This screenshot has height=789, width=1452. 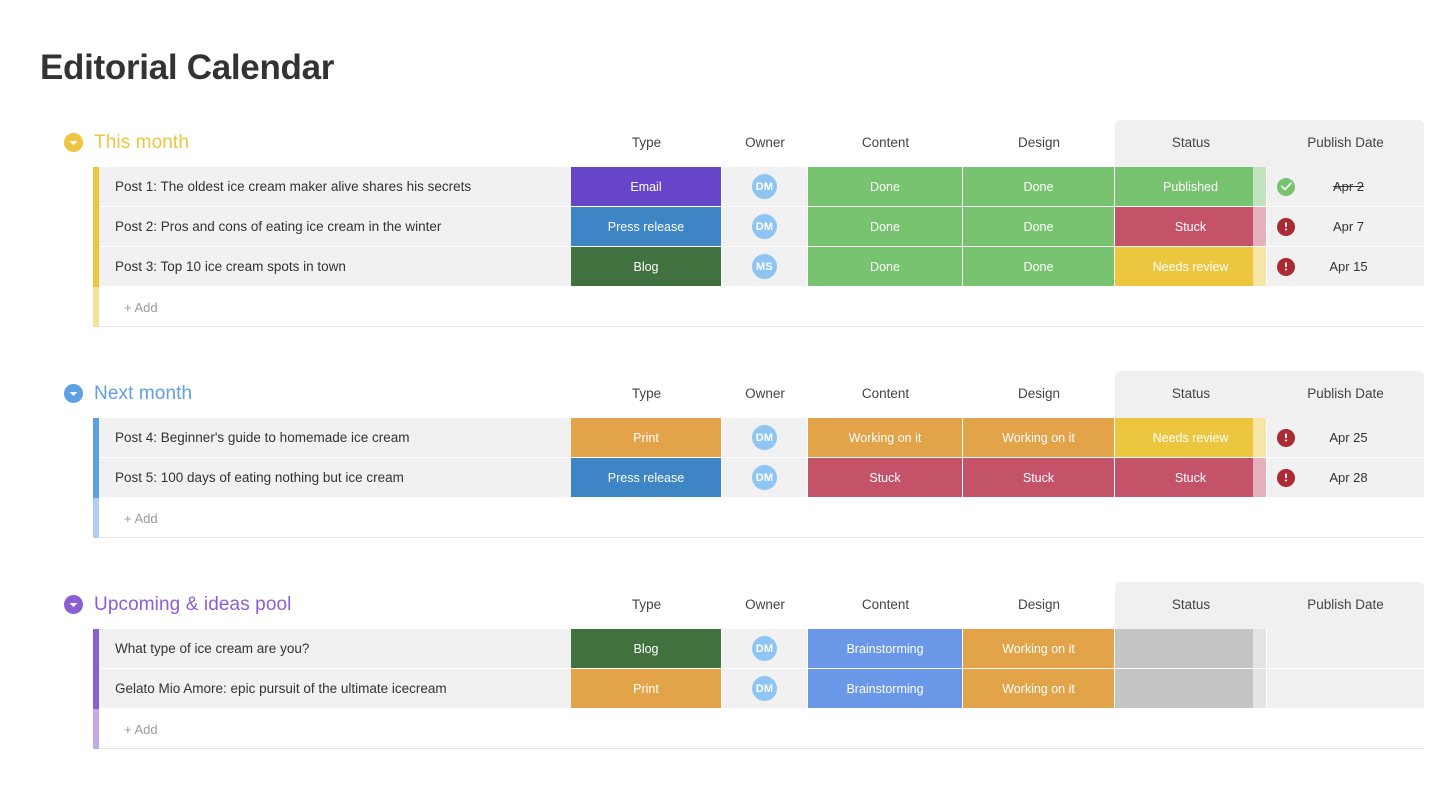 I want to click on cell-type: Email, so click(x=646, y=187).